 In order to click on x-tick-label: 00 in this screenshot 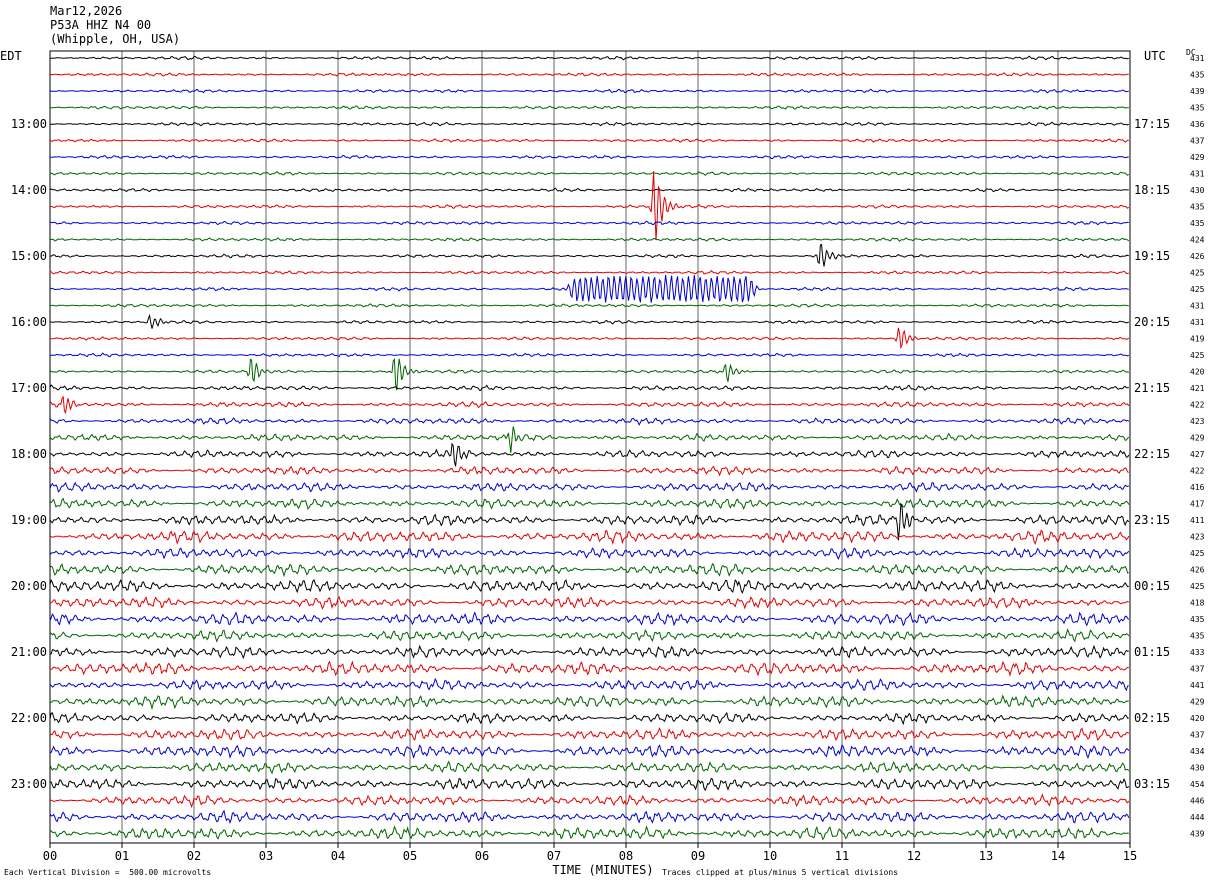, I will do `click(50, 856)`.